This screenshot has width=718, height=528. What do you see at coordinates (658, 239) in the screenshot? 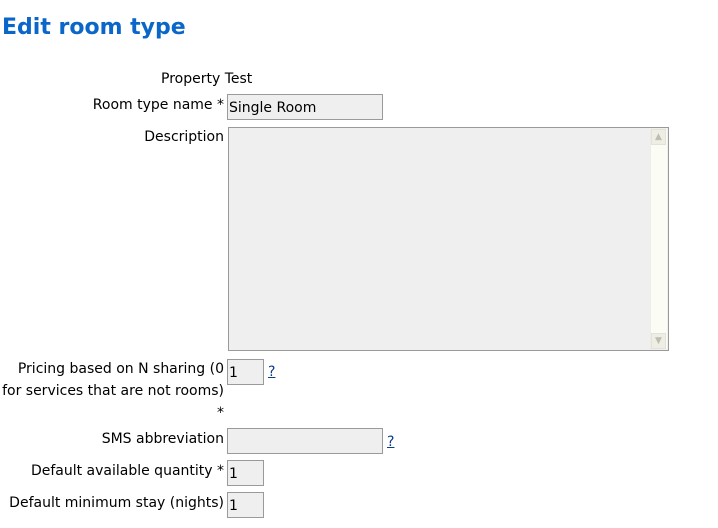
I see `description-scrollbar: ▲ ▼` at bounding box center [658, 239].